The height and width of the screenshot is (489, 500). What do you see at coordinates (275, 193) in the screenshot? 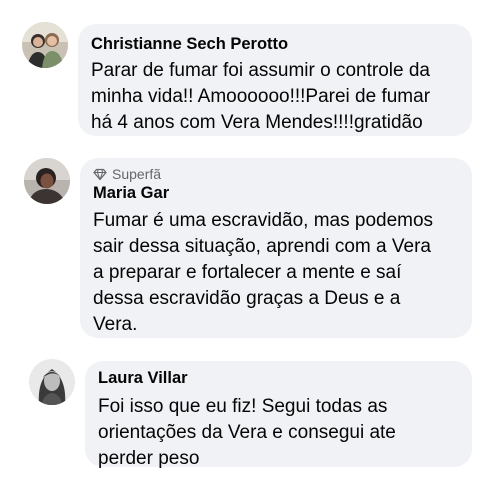
I see `comment-author: Maria Gar` at bounding box center [275, 193].